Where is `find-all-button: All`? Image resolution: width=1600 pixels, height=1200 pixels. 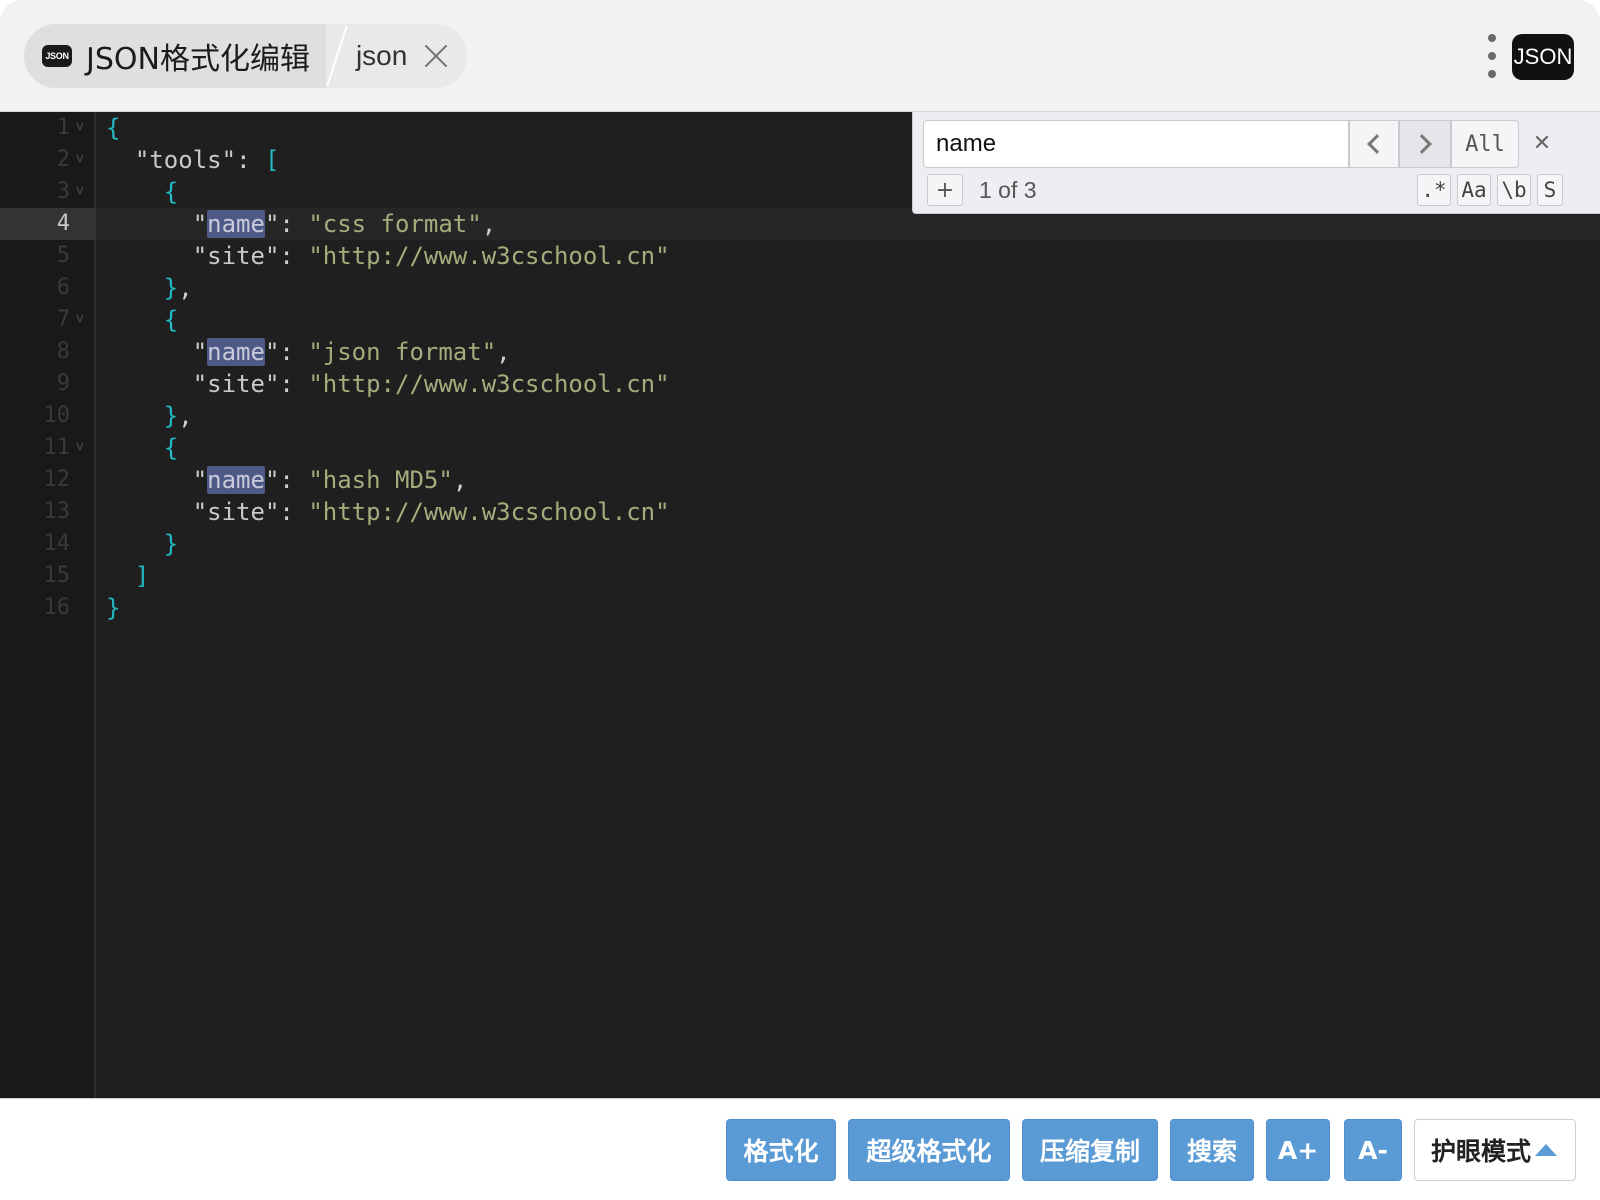
find-all-button: All is located at coordinates (1485, 144).